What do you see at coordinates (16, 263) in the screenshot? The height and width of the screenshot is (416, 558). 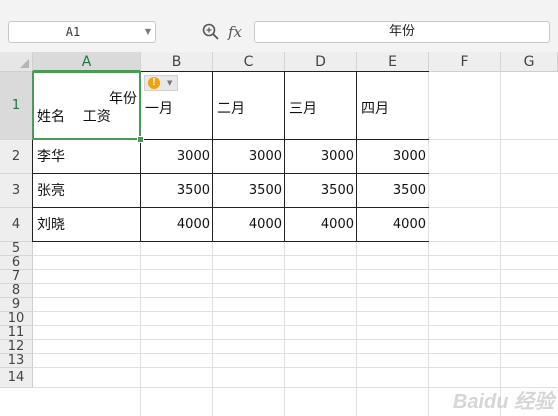 I see `row-header-6: 6` at bounding box center [16, 263].